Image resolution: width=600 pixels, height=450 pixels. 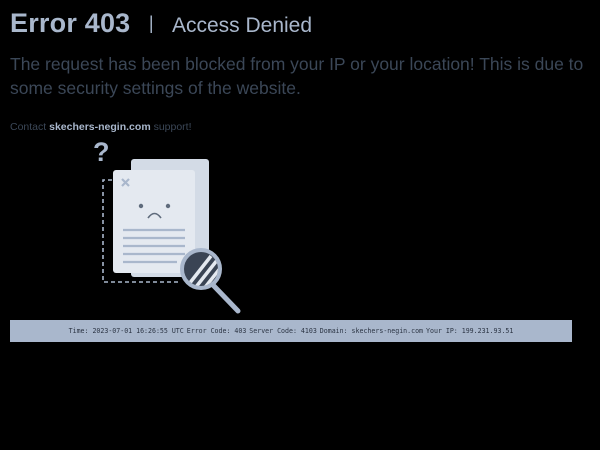 I want to click on contact-suffix: support!, so click(x=172, y=127).